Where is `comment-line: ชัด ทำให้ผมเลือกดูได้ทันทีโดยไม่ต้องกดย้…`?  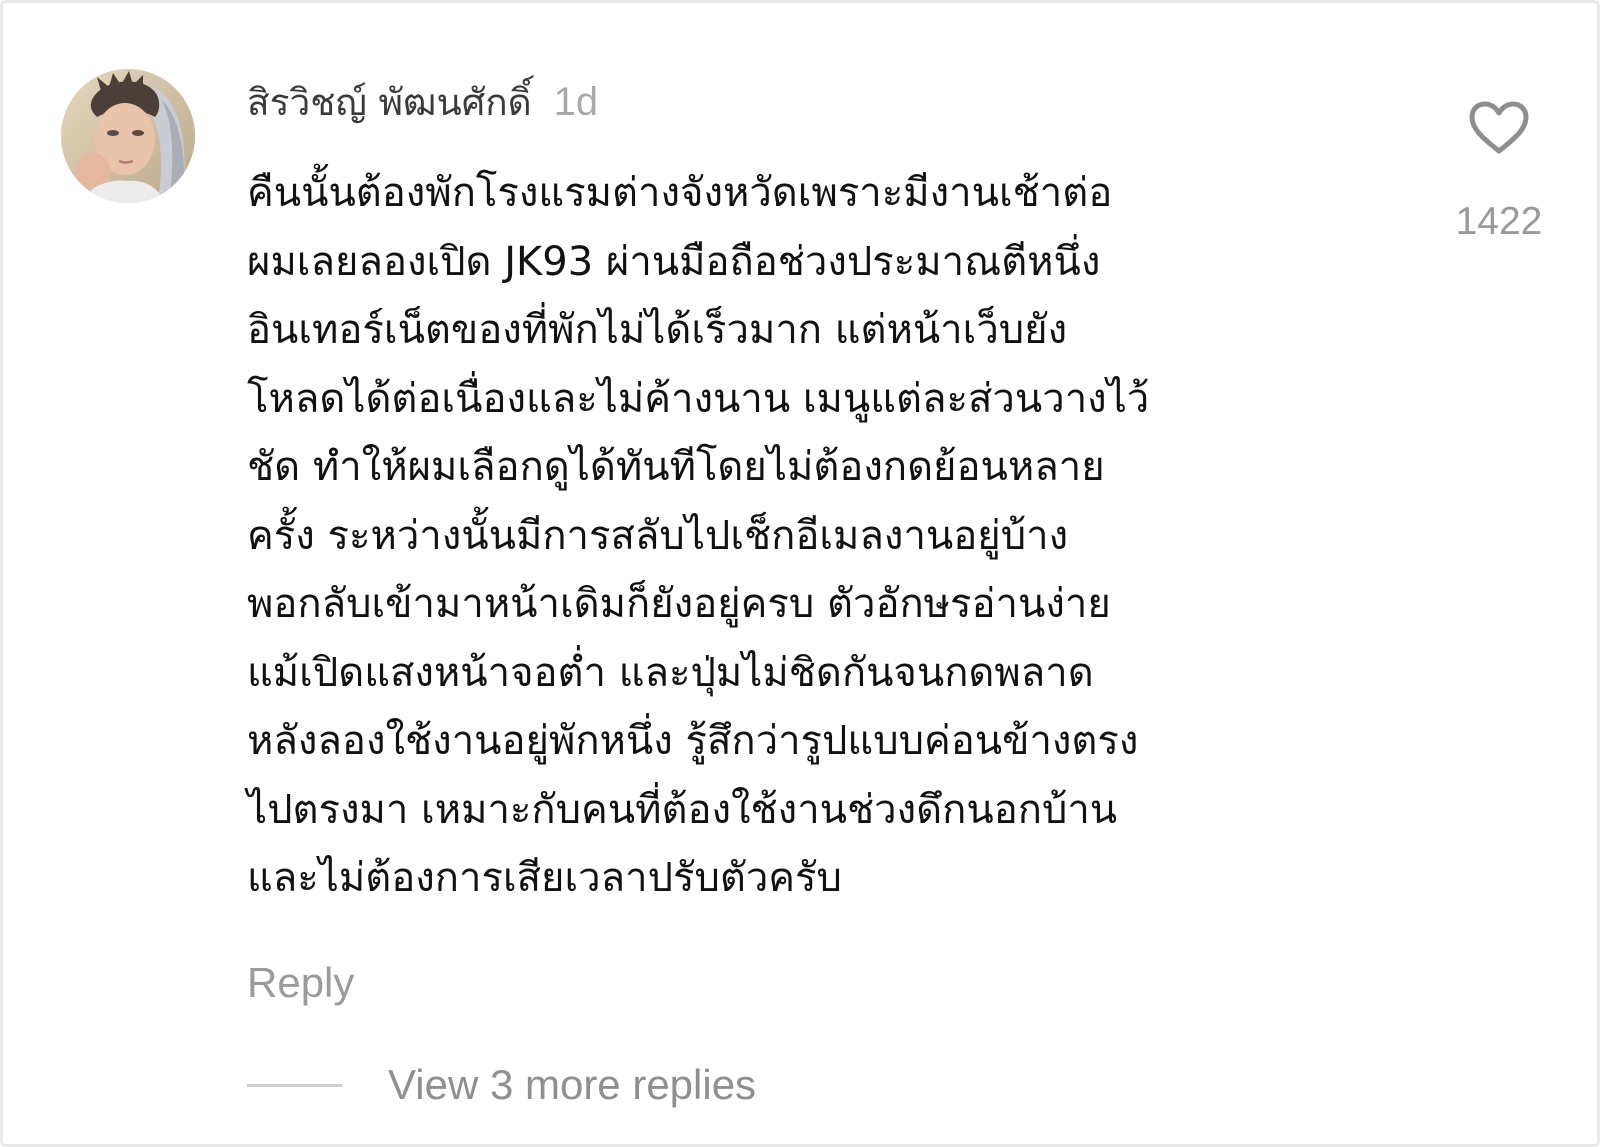
comment-line: ชัด ทำให้ผมเลือกดูได้ทันทีโดยไม่ต้องกดย้… is located at coordinates (676, 467).